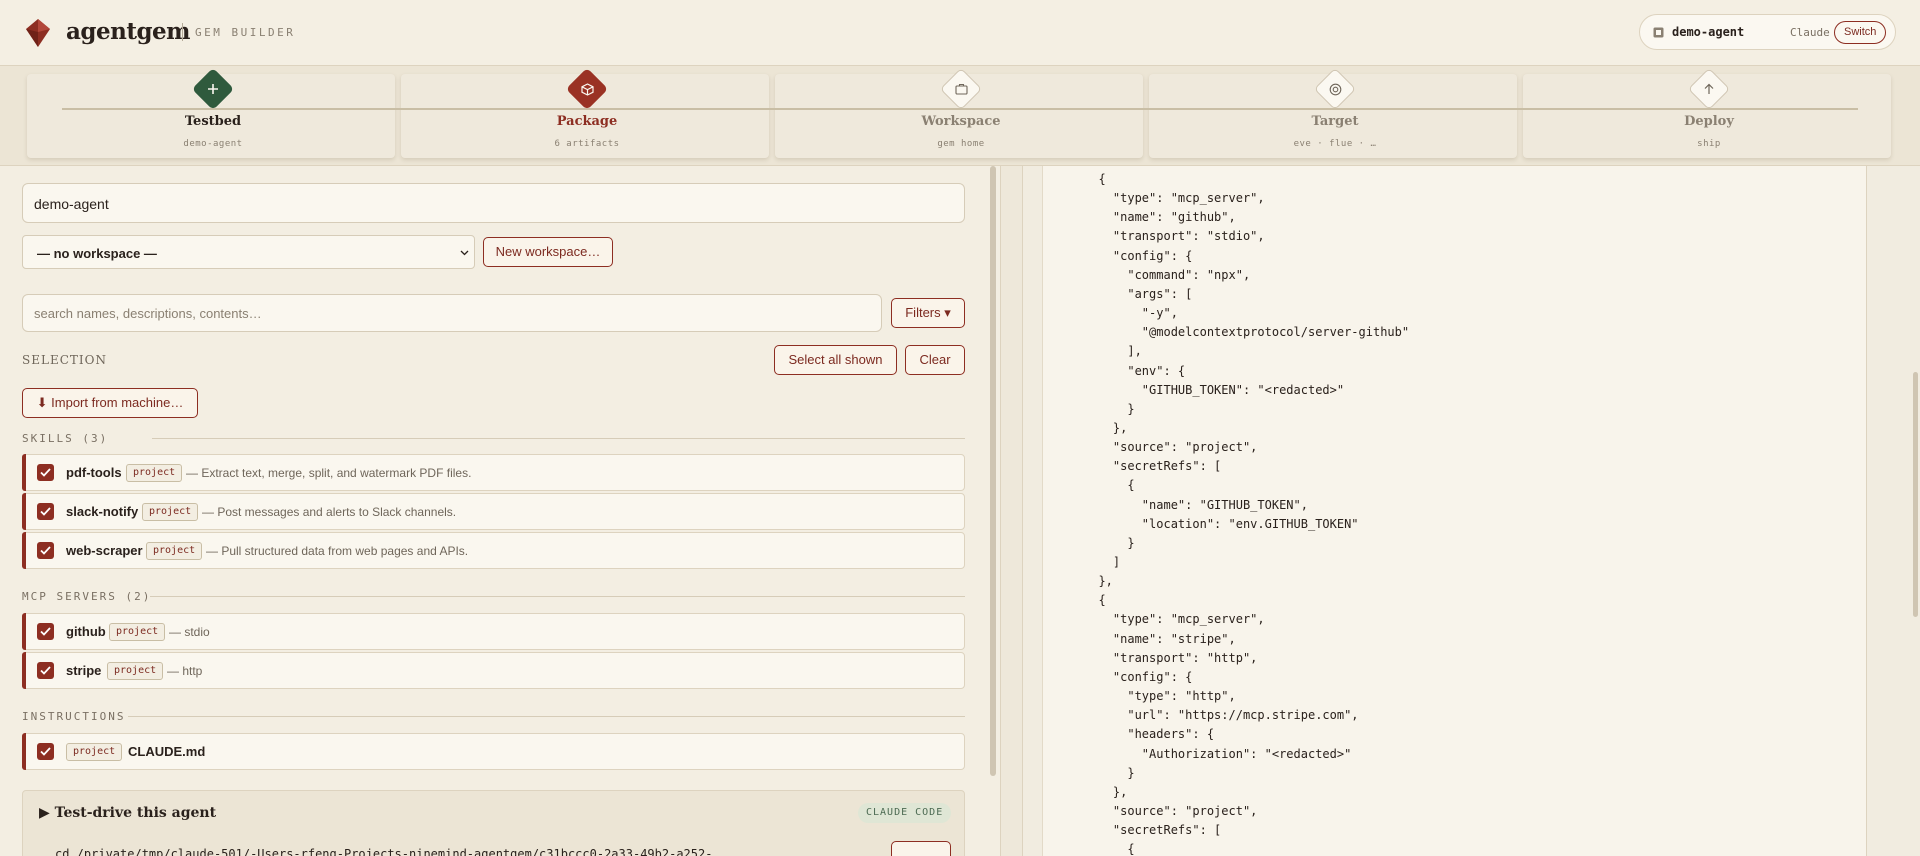 Image resolution: width=1920 pixels, height=856 pixels. What do you see at coordinates (213, 121) in the screenshot?
I see `step-testbed-title: Testbed` at bounding box center [213, 121].